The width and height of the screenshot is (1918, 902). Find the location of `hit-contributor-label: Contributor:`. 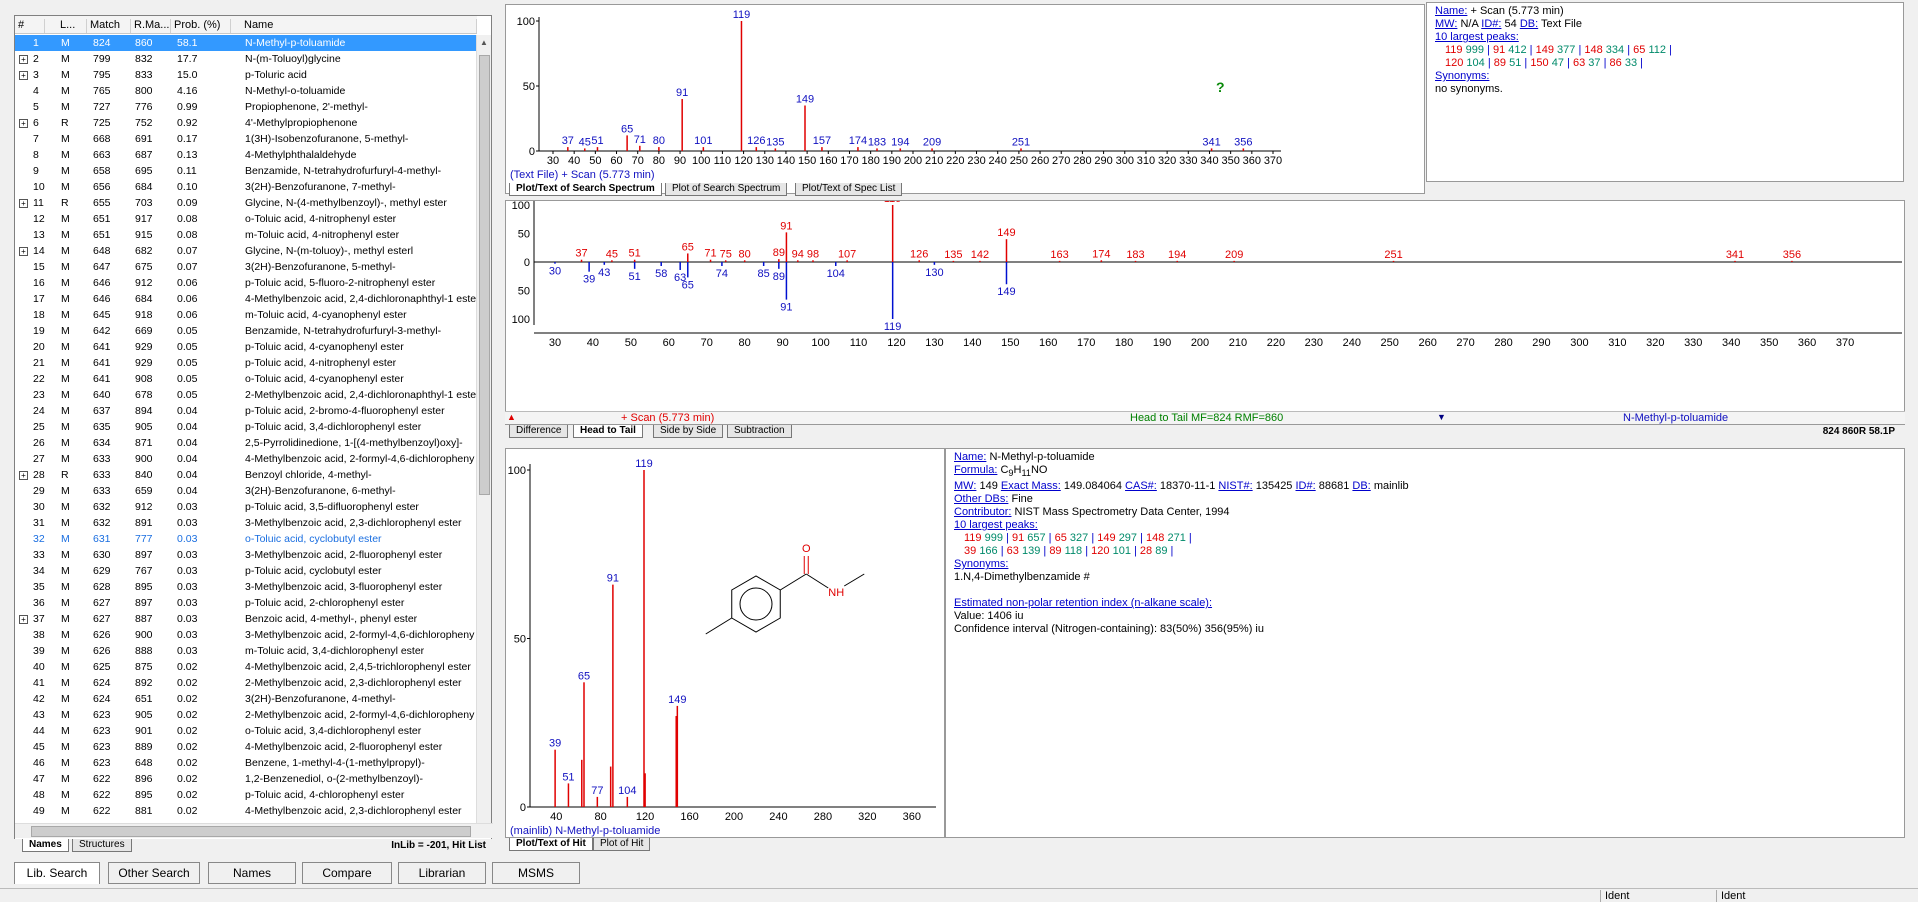

hit-contributor-label: Contributor: is located at coordinates (982, 512).